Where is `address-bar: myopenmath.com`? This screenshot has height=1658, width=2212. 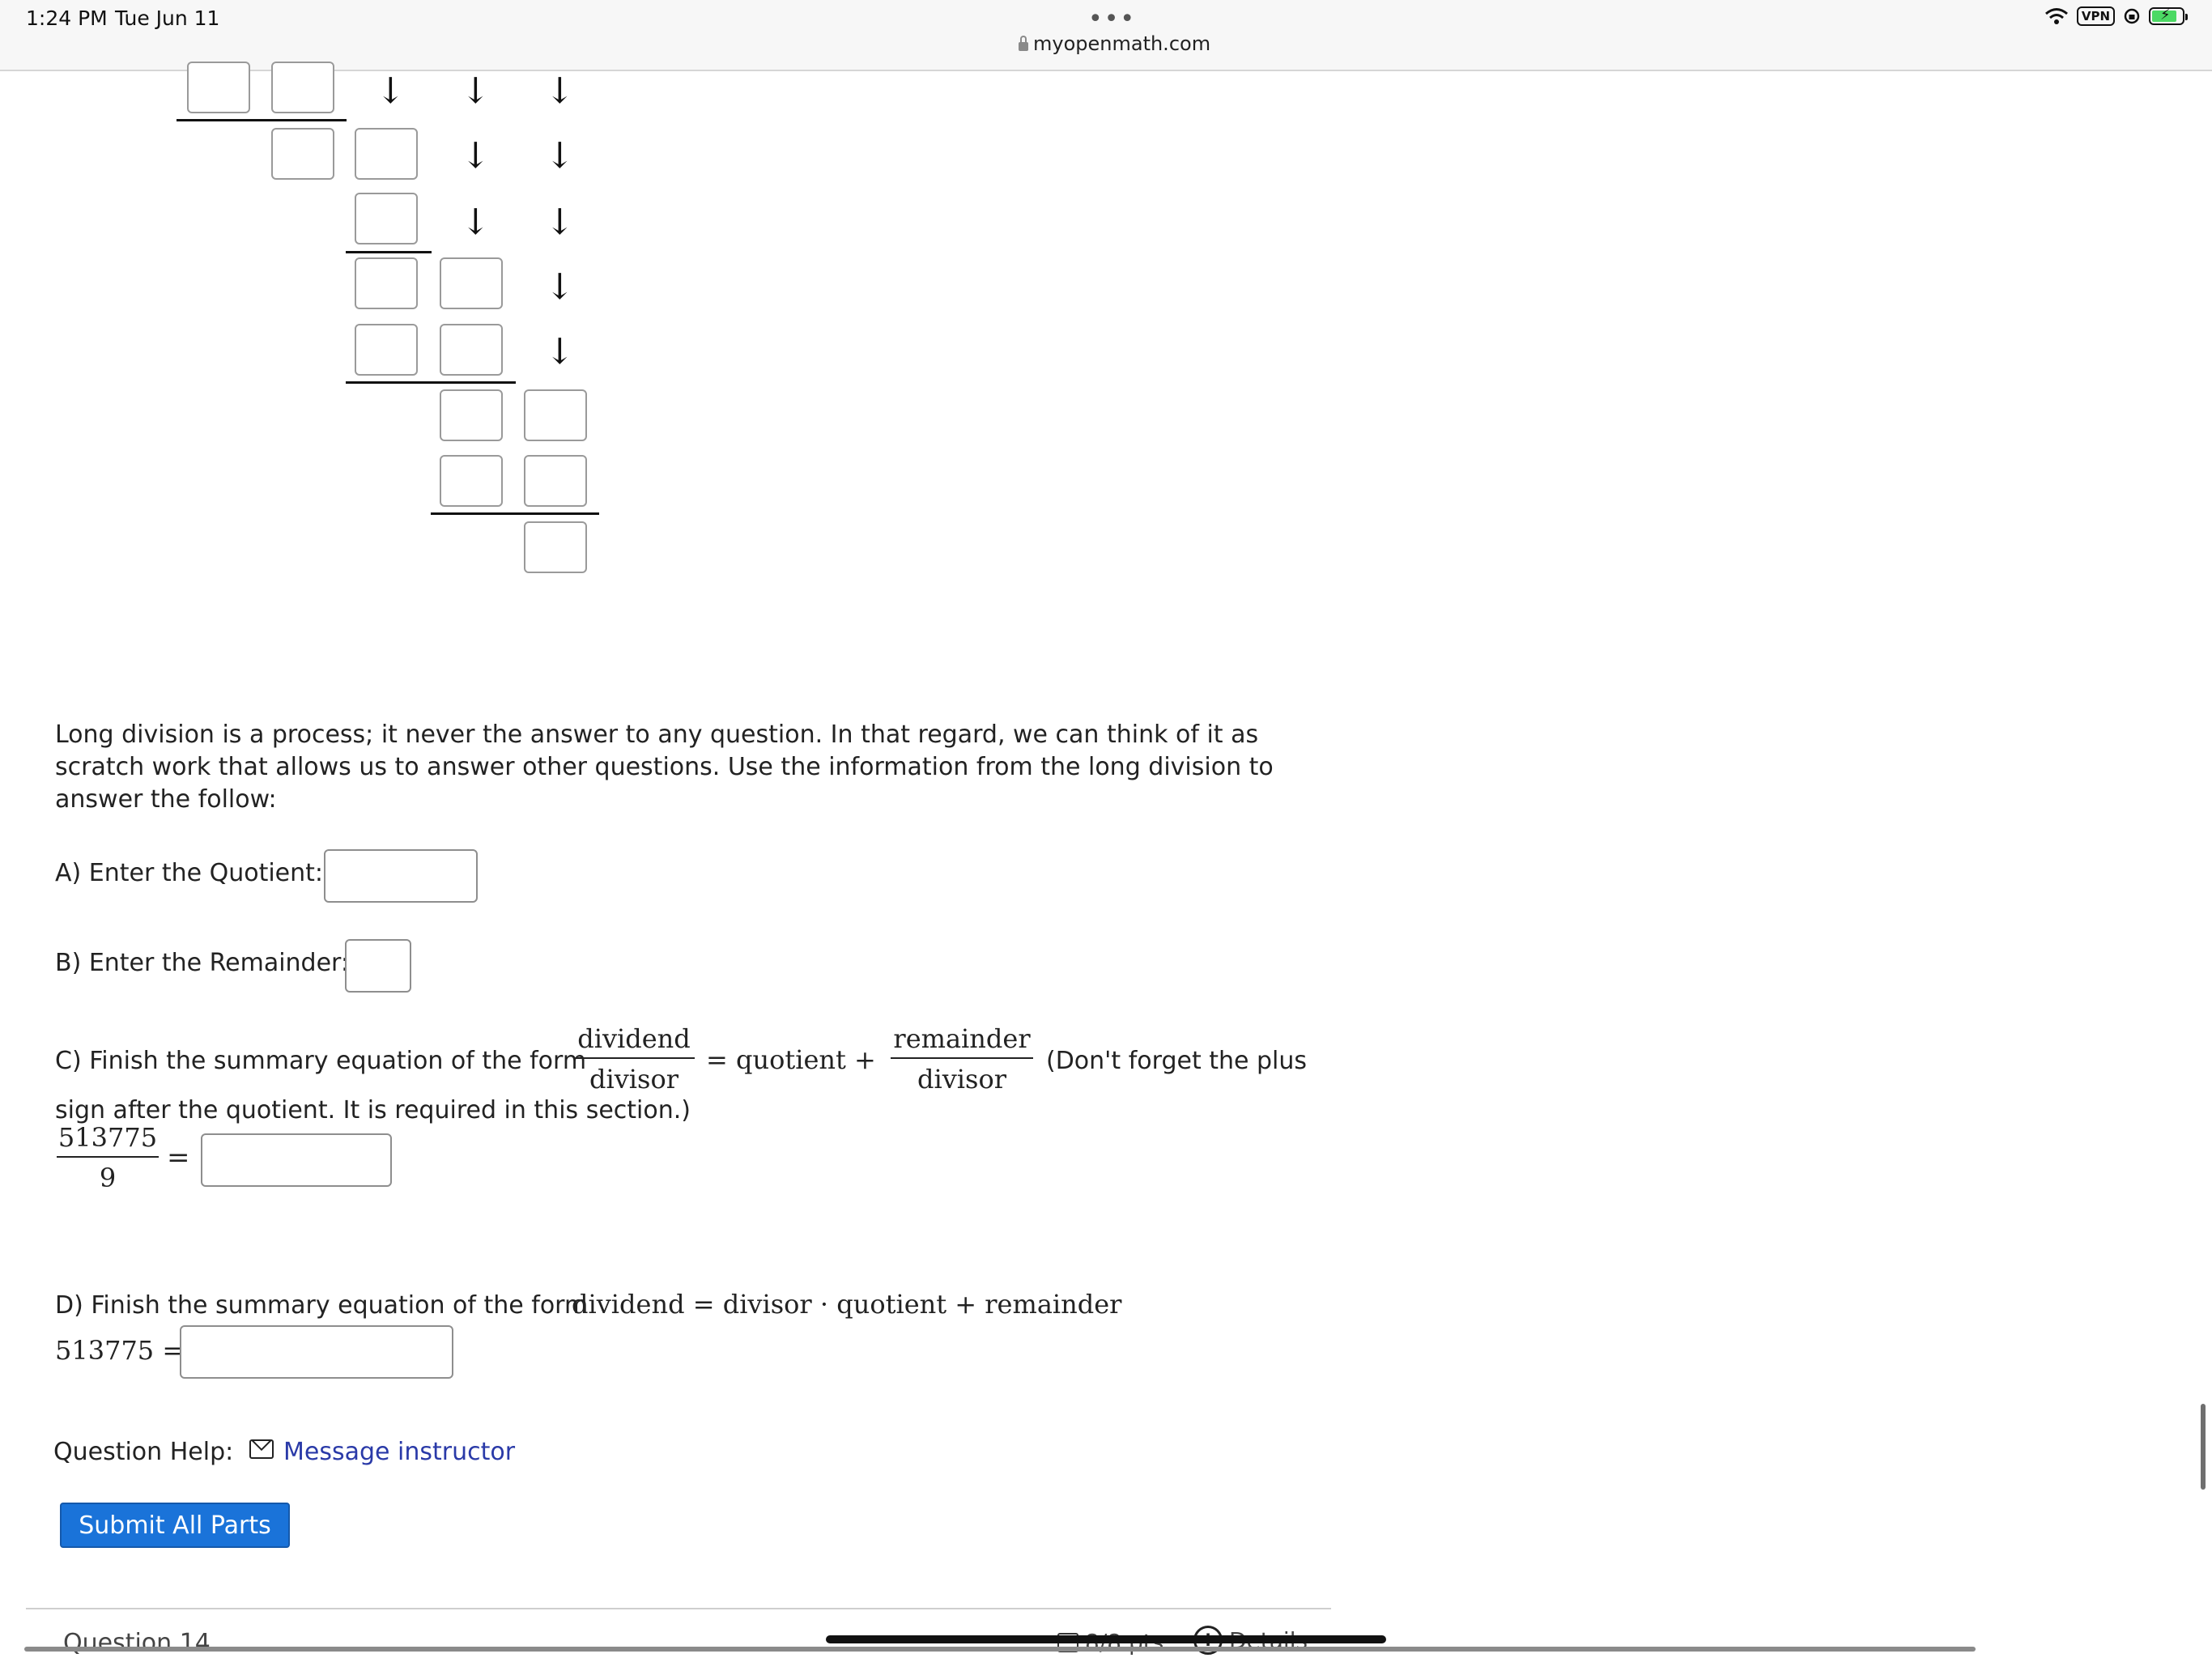
address-bar: myopenmath.com is located at coordinates (1114, 43).